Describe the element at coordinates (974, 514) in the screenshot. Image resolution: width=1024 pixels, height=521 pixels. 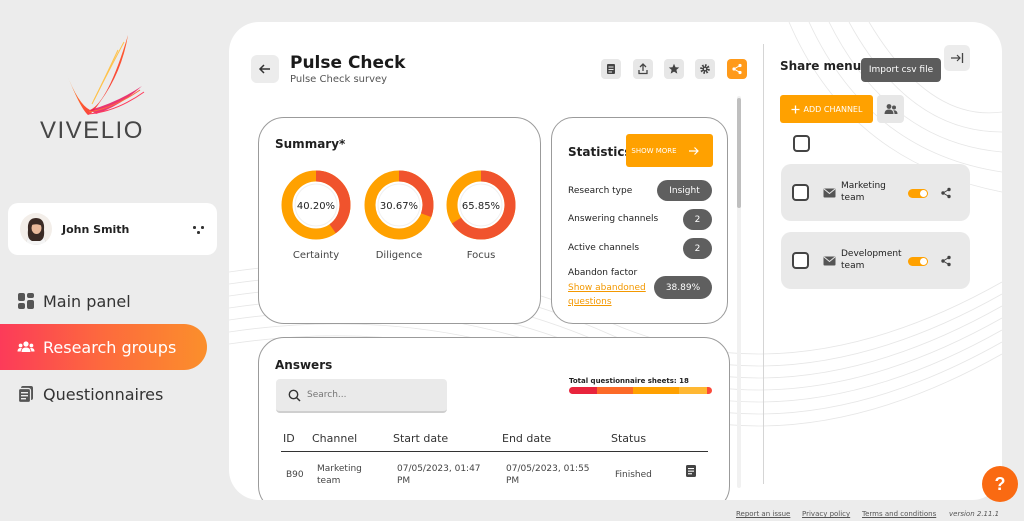
I see `version-label: version 2.11.1` at that location.